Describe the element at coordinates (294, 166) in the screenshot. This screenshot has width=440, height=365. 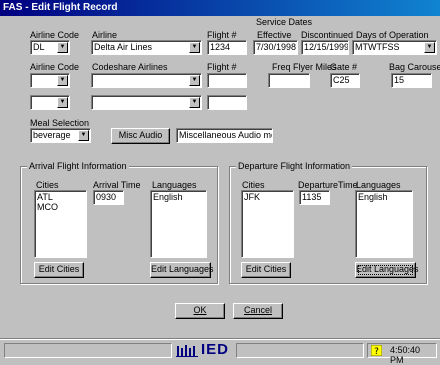
I see `departure-group-title: Departure Flight Information` at that location.